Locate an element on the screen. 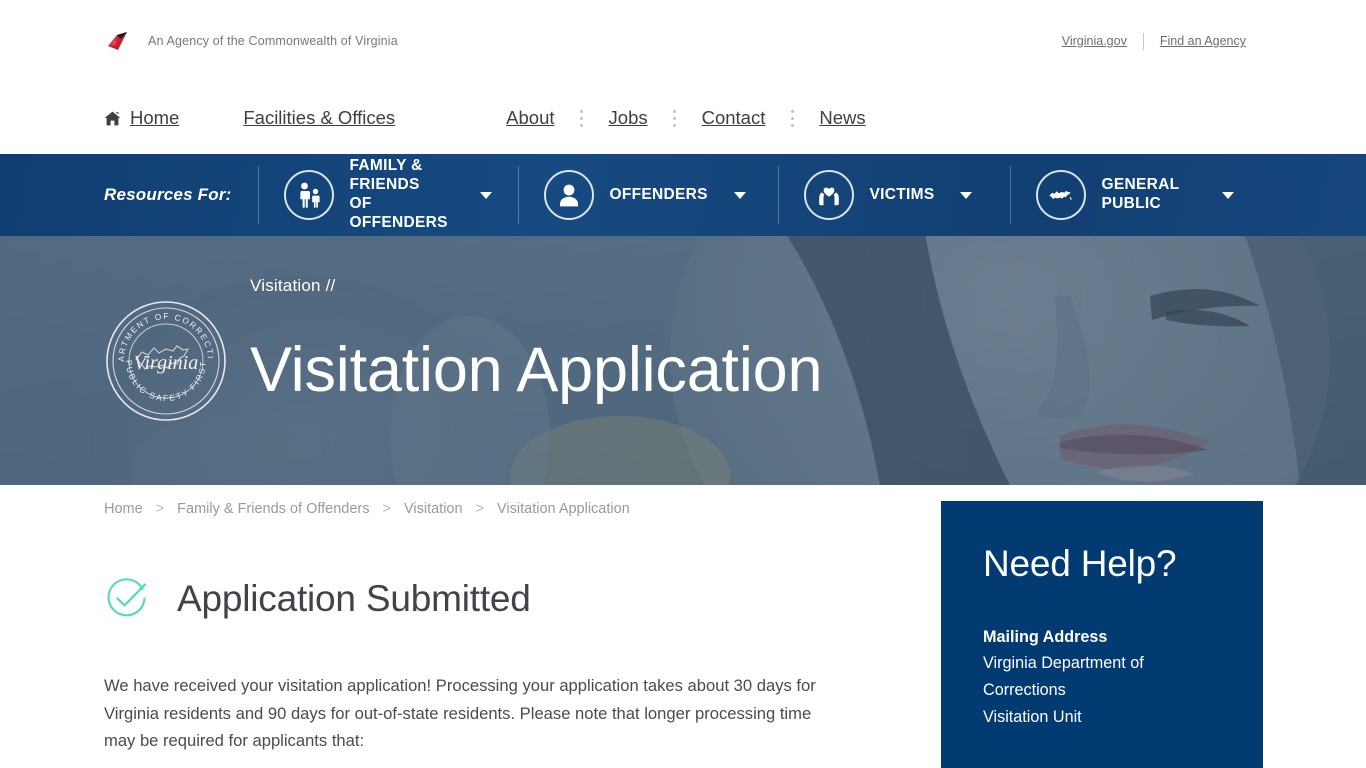 The width and height of the screenshot is (1366, 768). nav-item-home-label: Home is located at coordinates (155, 117).